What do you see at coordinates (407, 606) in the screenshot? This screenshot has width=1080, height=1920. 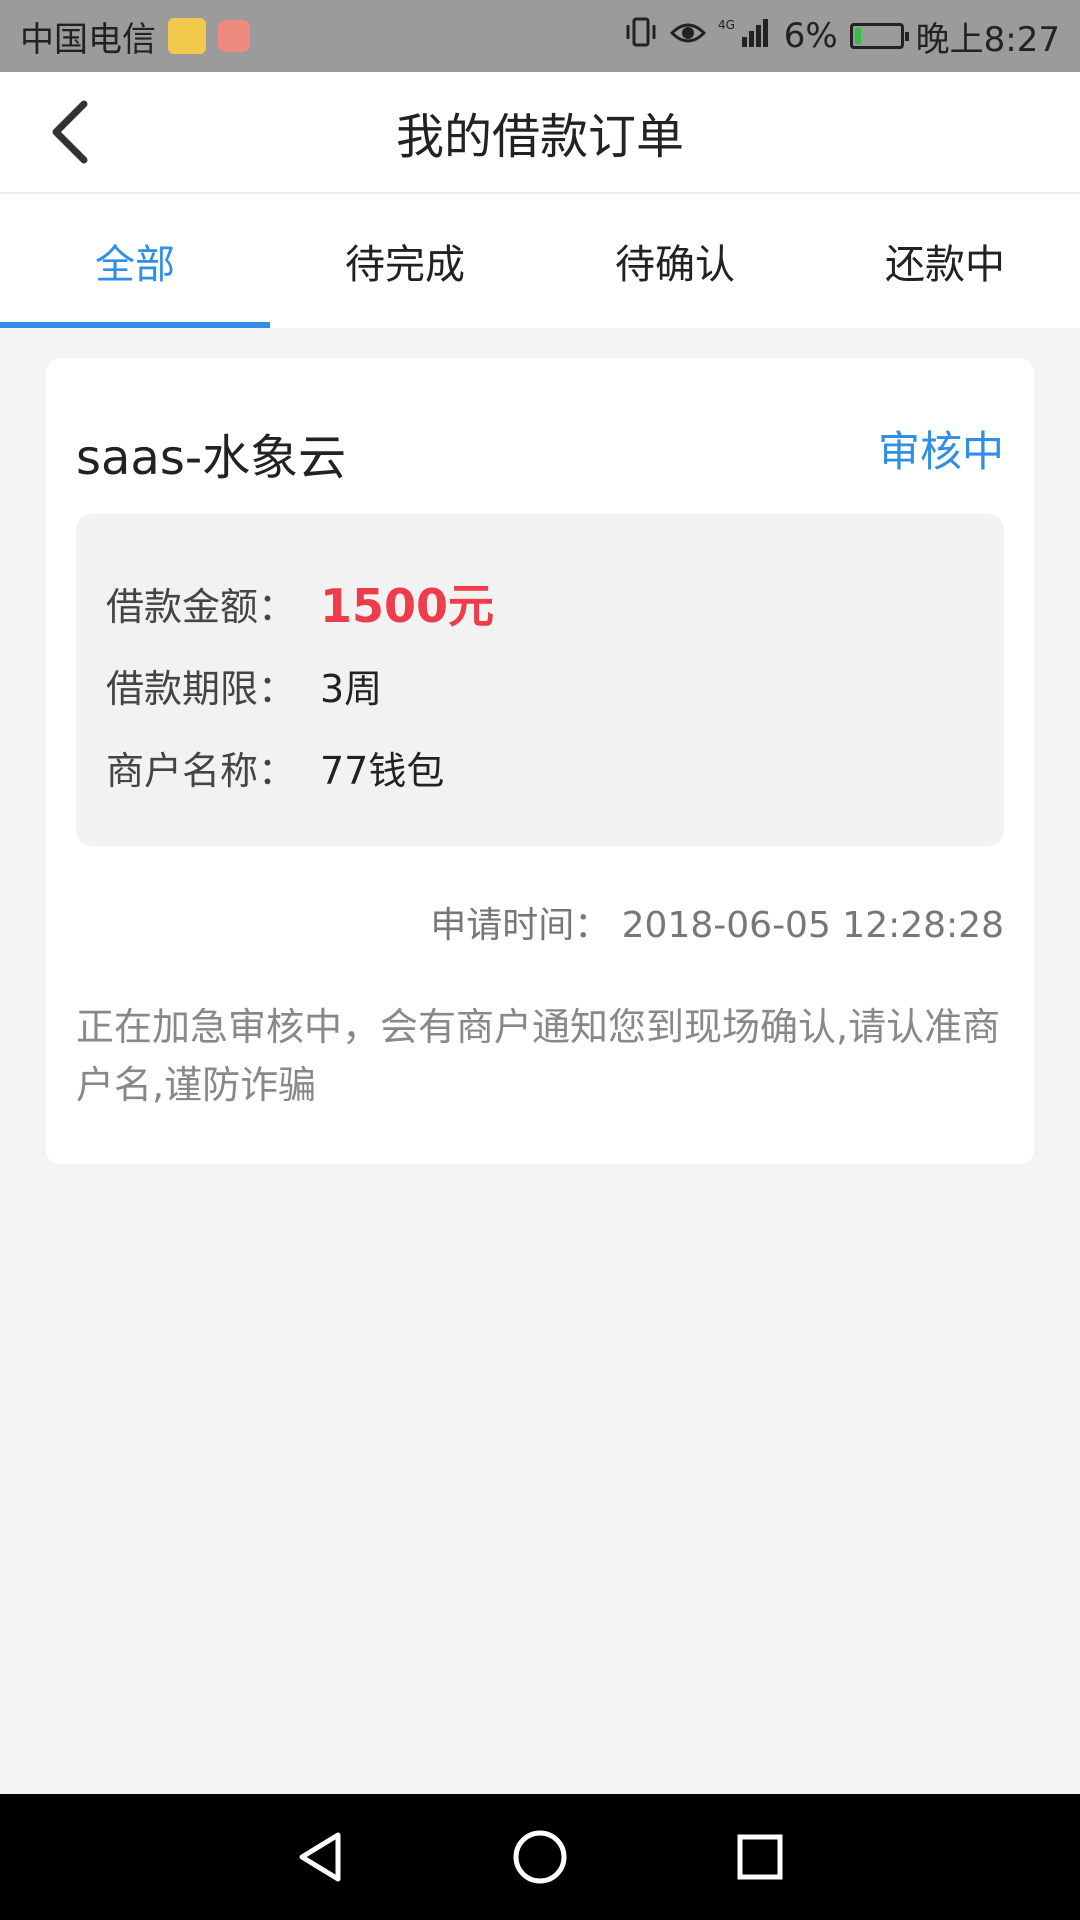 I see `amount-value: 1500元` at bounding box center [407, 606].